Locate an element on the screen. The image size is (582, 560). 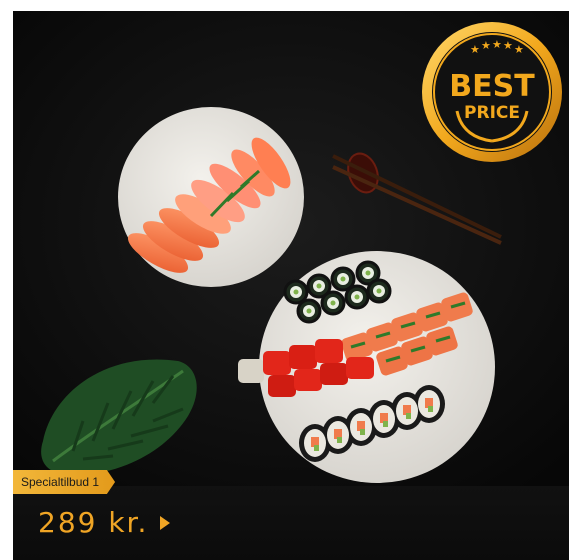
badge-price-text: PRICE is located at coordinates (492, 113).